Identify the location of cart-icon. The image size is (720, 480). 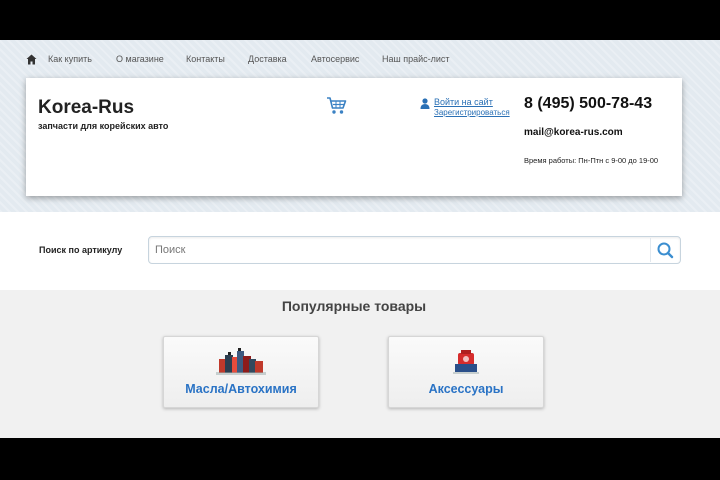
(337, 106).